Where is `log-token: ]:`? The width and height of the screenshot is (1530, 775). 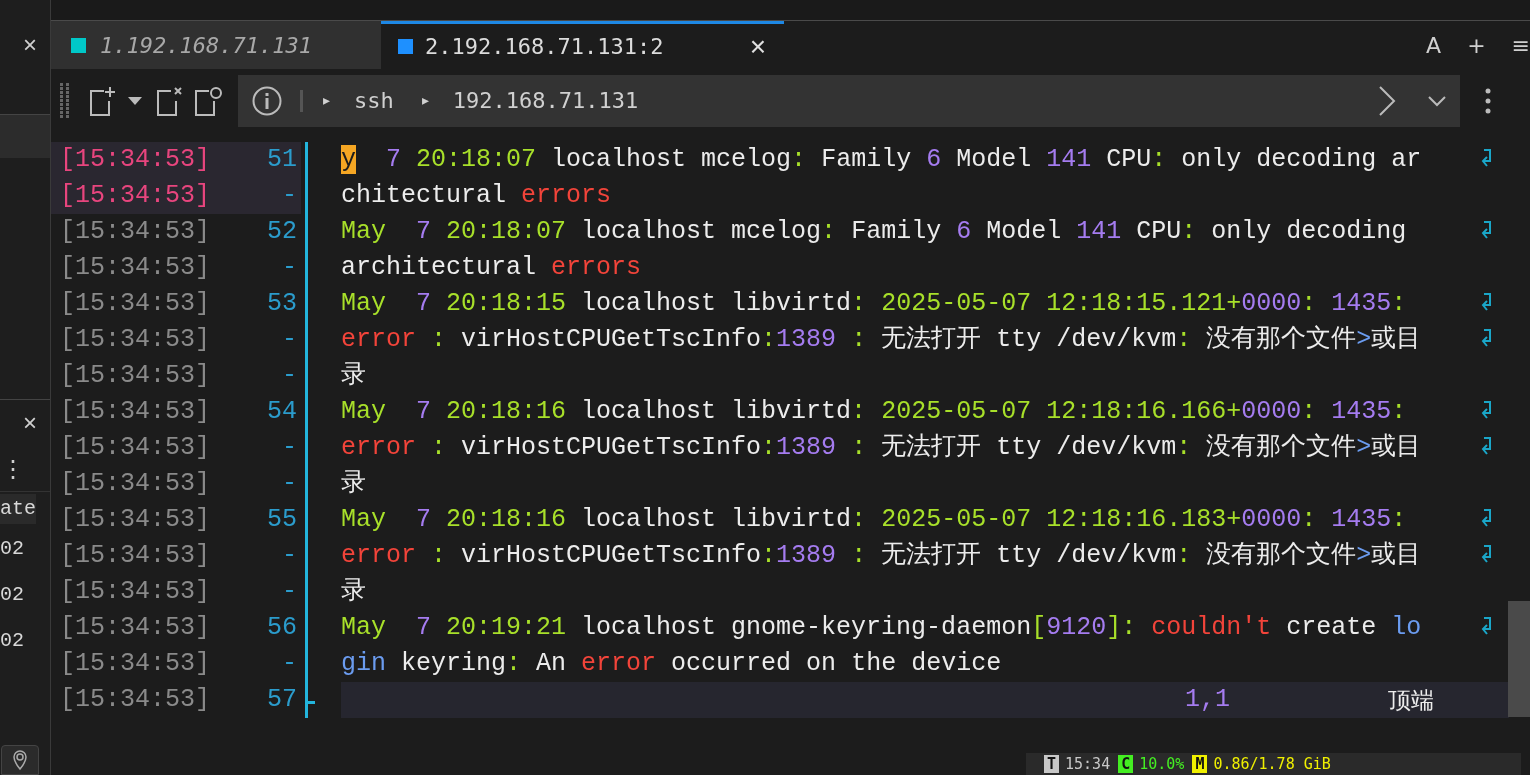
log-token: ]: is located at coordinates (1121, 628).